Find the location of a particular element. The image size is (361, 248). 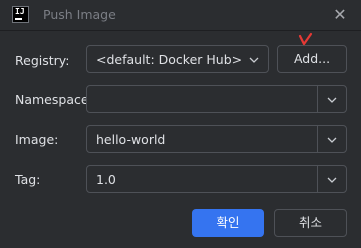

window-title: Push Image is located at coordinates (79, 14).